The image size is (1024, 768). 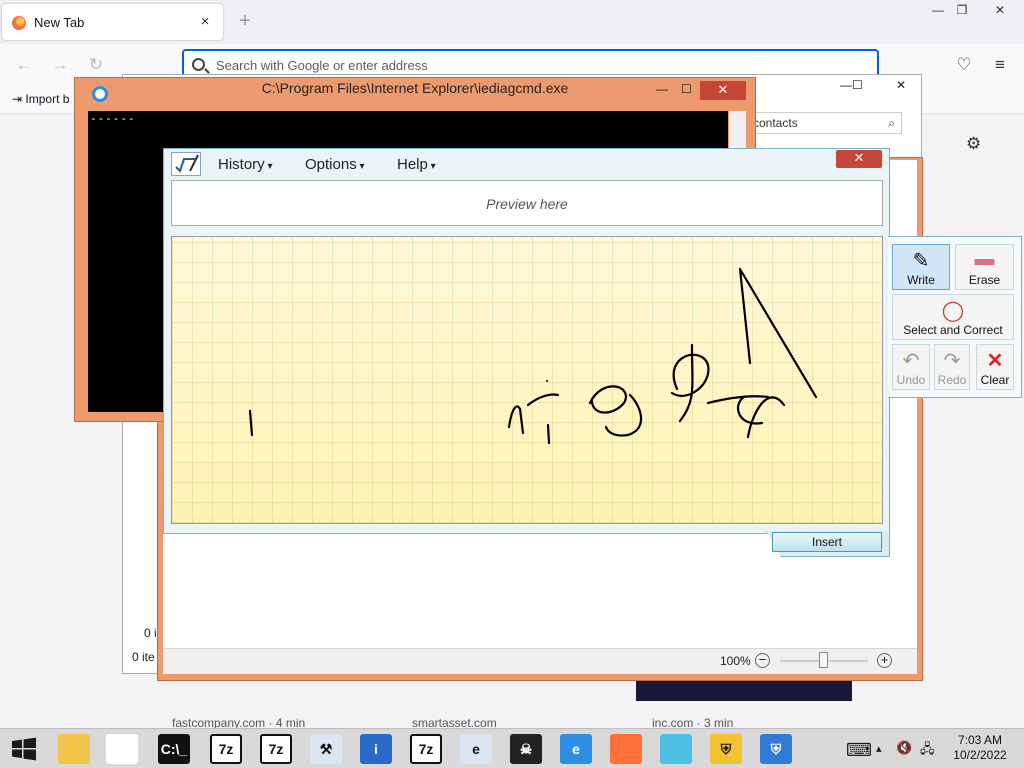 I want to click on windows-logo-icon, so click(x=24, y=749).